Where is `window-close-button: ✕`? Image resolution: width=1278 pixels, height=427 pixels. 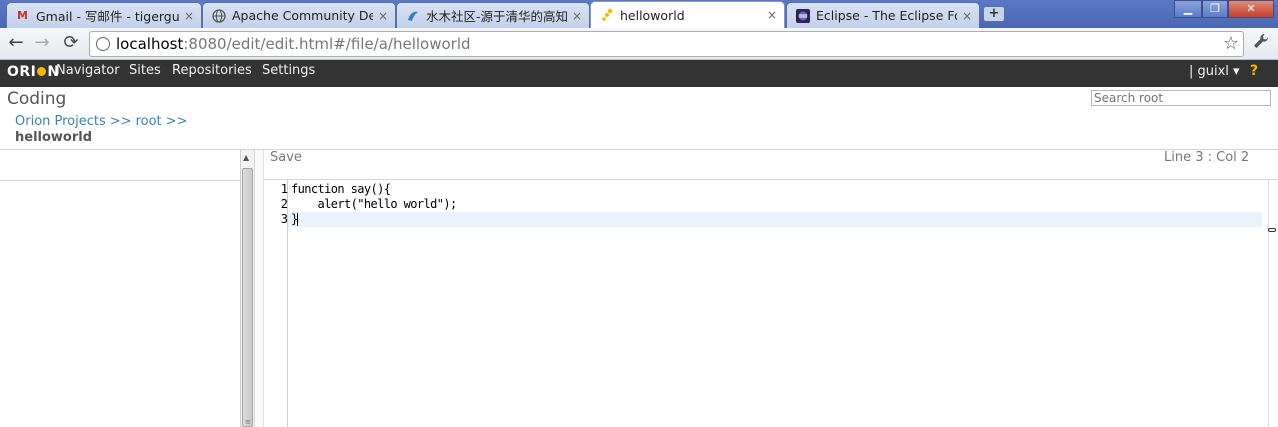 window-close-button: ✕ is located at coordinates (1251, 9).